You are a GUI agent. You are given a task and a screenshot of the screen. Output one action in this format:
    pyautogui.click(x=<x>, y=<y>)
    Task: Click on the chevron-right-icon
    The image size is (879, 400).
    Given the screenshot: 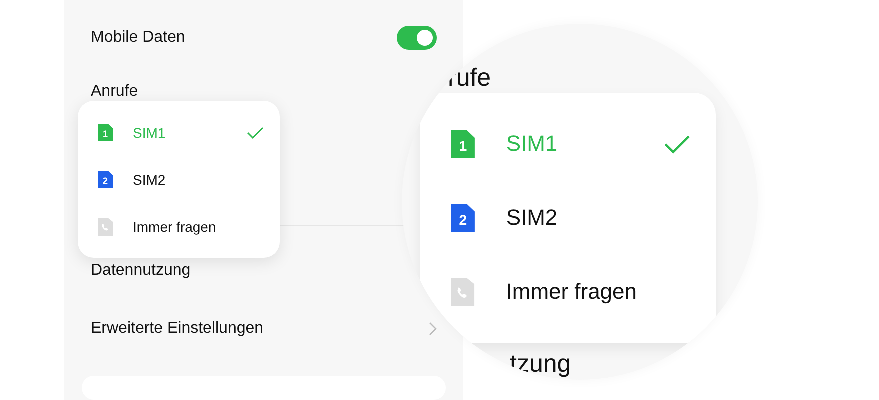 What is the action you would take?
    pyautogui.click(x=433, y=329)
    